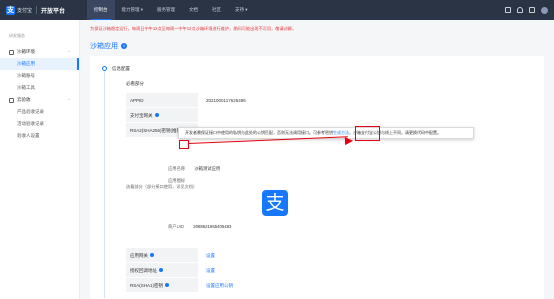  I want to click on table-row: 授权回调地址 设置, so click(306, 270).